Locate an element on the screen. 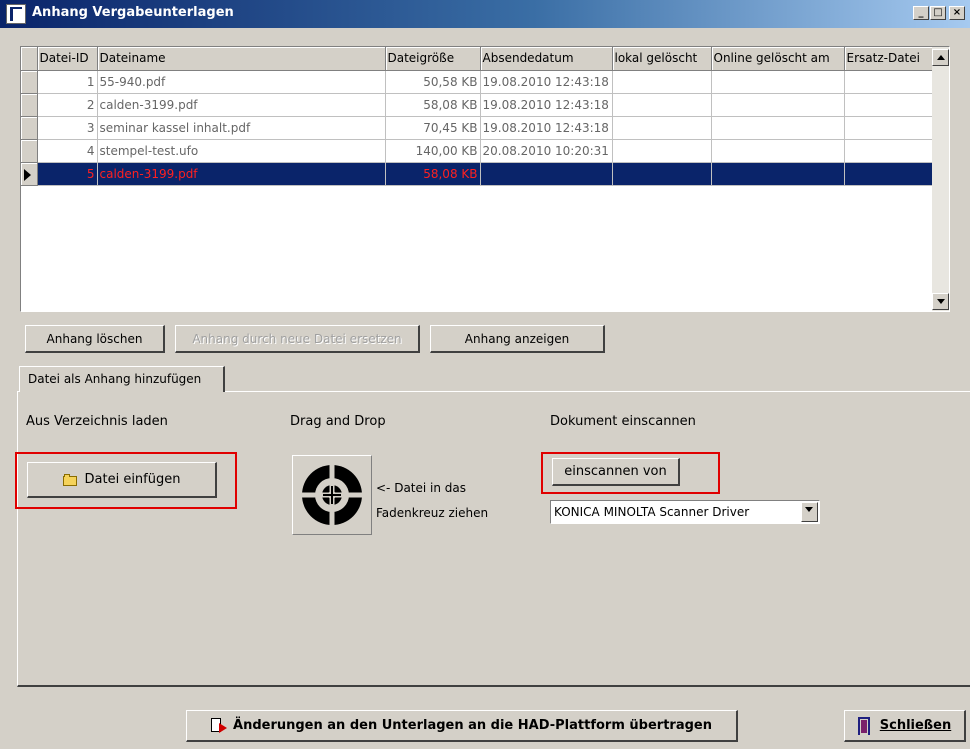 Image resolution: width=970 pixels, height=749 pixels. minimize-button: _ is located at coordinates (921, 13).